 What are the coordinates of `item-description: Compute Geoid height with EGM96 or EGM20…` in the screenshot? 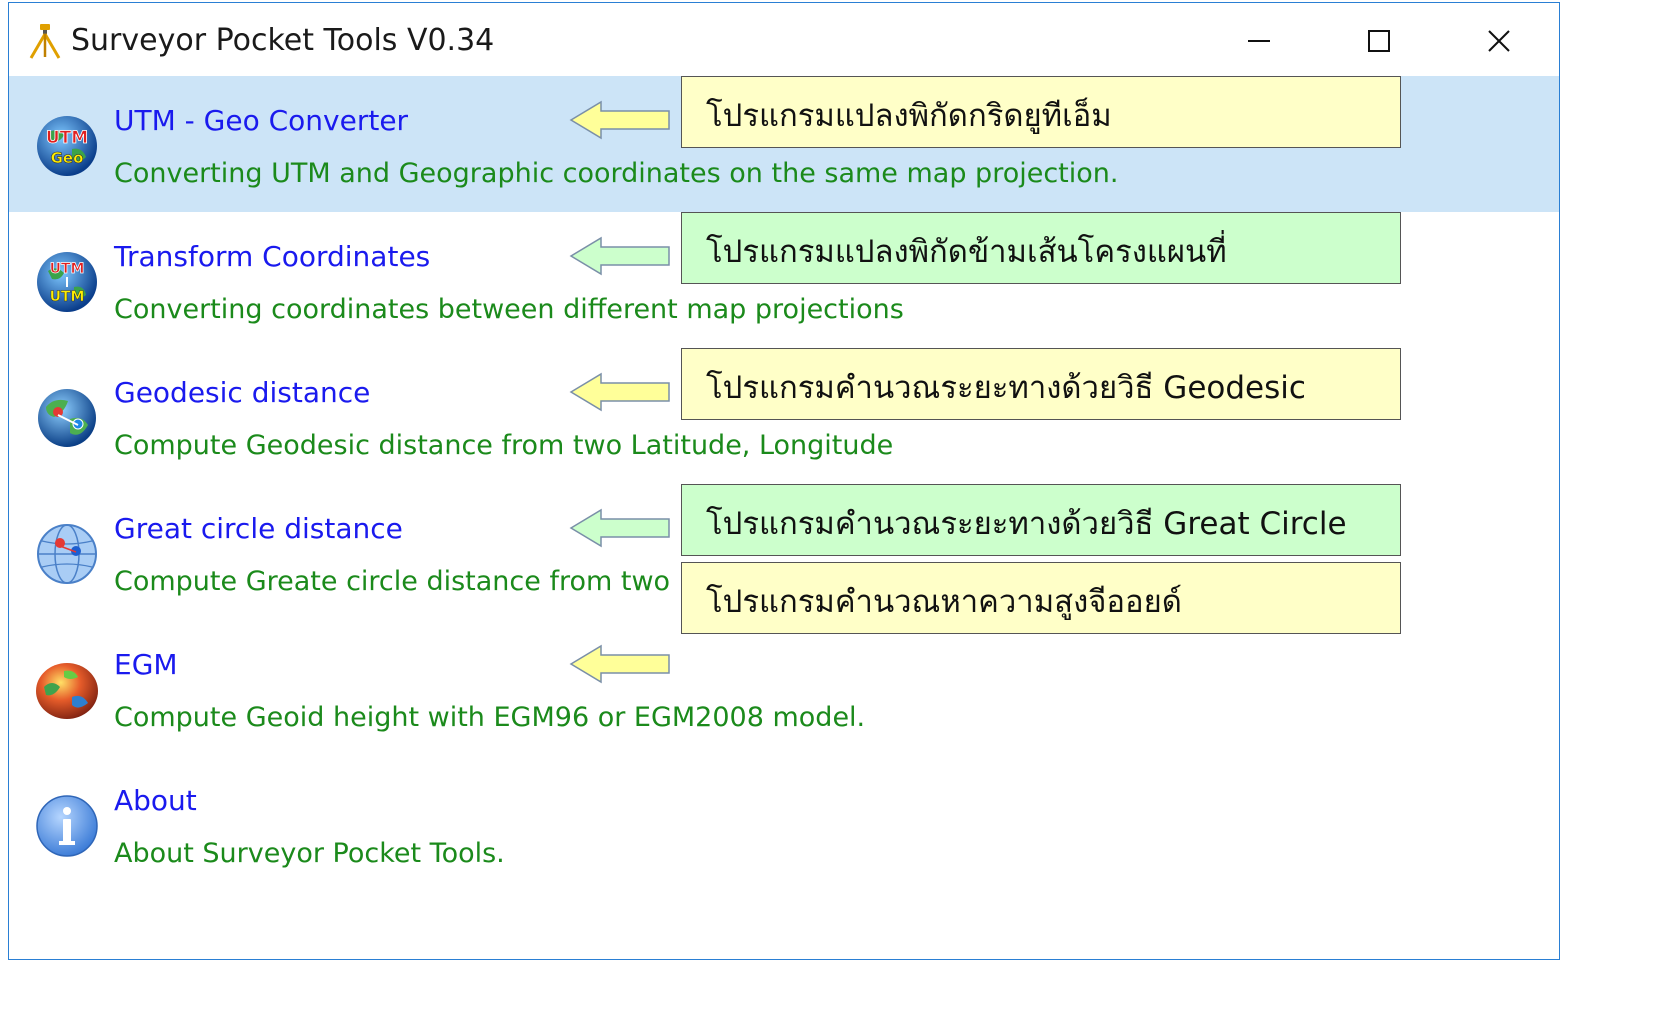 It's located at (490, 717).